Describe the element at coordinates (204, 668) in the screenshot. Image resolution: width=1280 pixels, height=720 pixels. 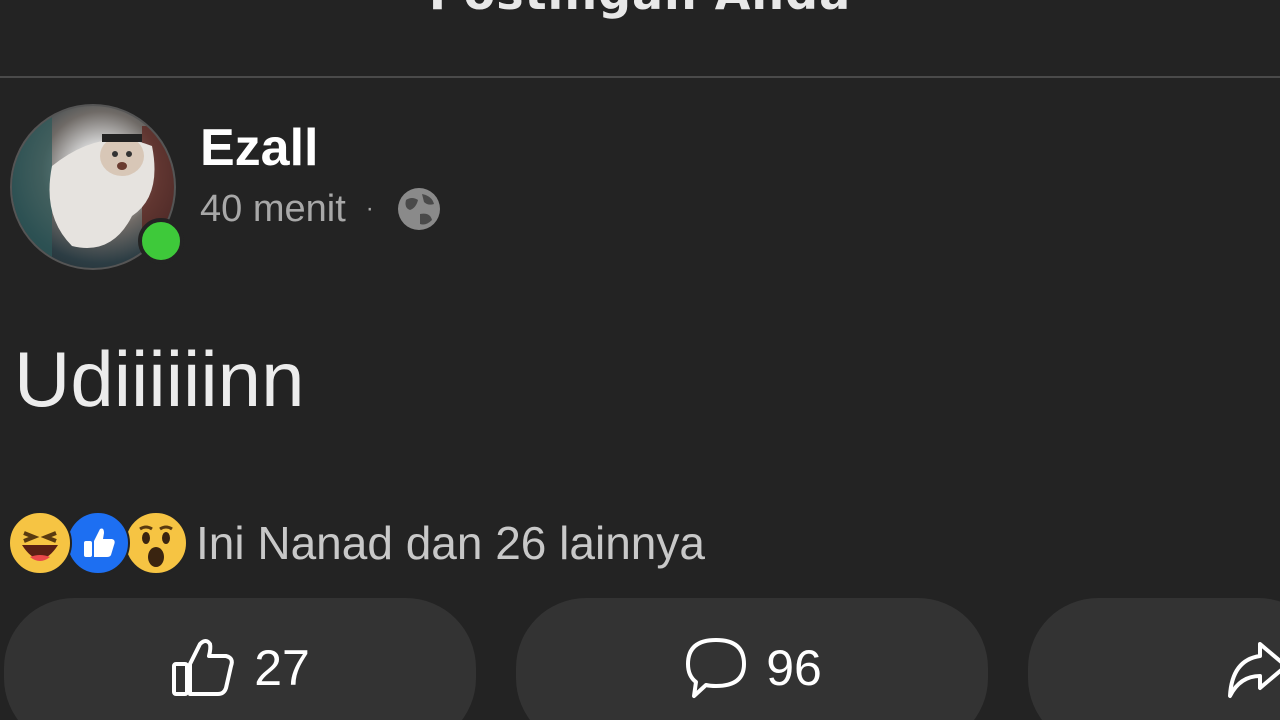
I see `thumbs-up-icon` at that location.